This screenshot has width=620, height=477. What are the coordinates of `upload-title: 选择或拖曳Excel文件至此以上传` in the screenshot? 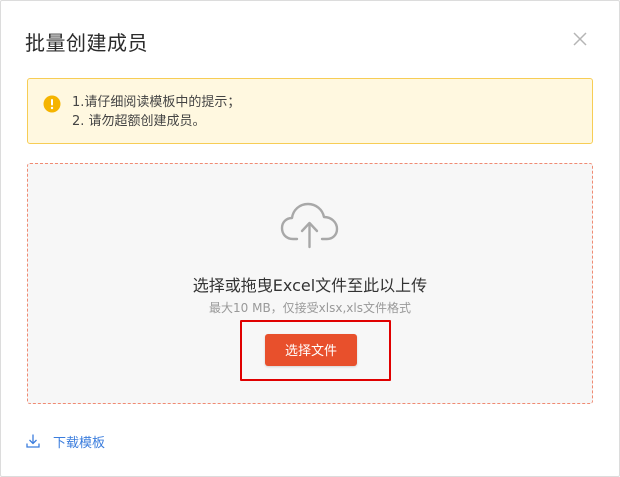 It's located at (310, 285).